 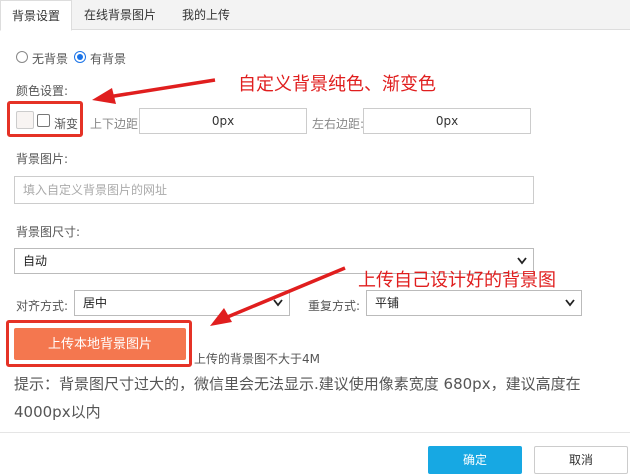 What do you see at coordinates (337, 84) in the screenshot?
I see `annotation-color-text: 自定义背景纯色、渐变色` at bounding box center [337, 84].